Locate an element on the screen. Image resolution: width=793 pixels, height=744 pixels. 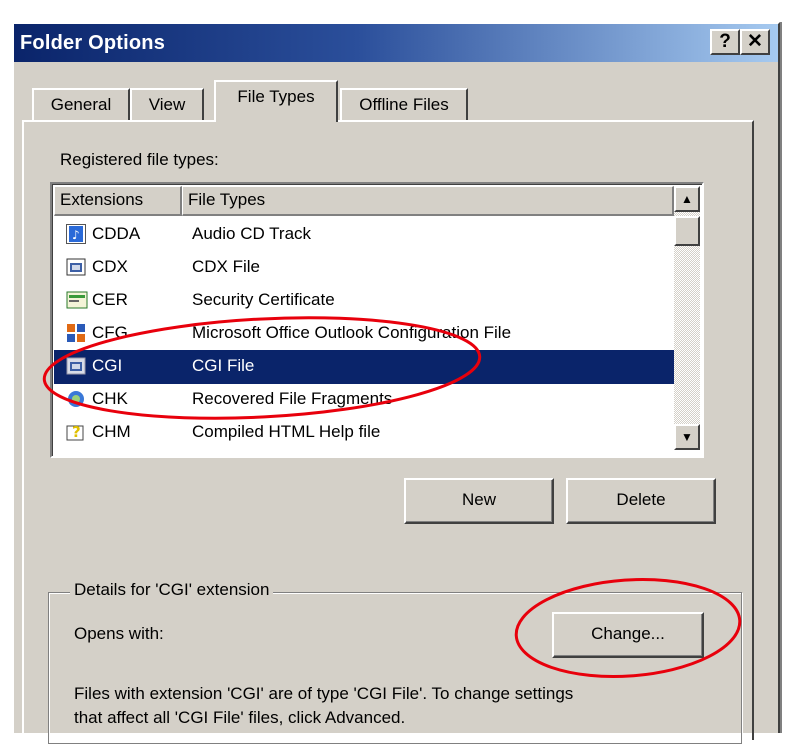
file-type-cell: Recovered File Fragments is located at coordinates (292, 398).